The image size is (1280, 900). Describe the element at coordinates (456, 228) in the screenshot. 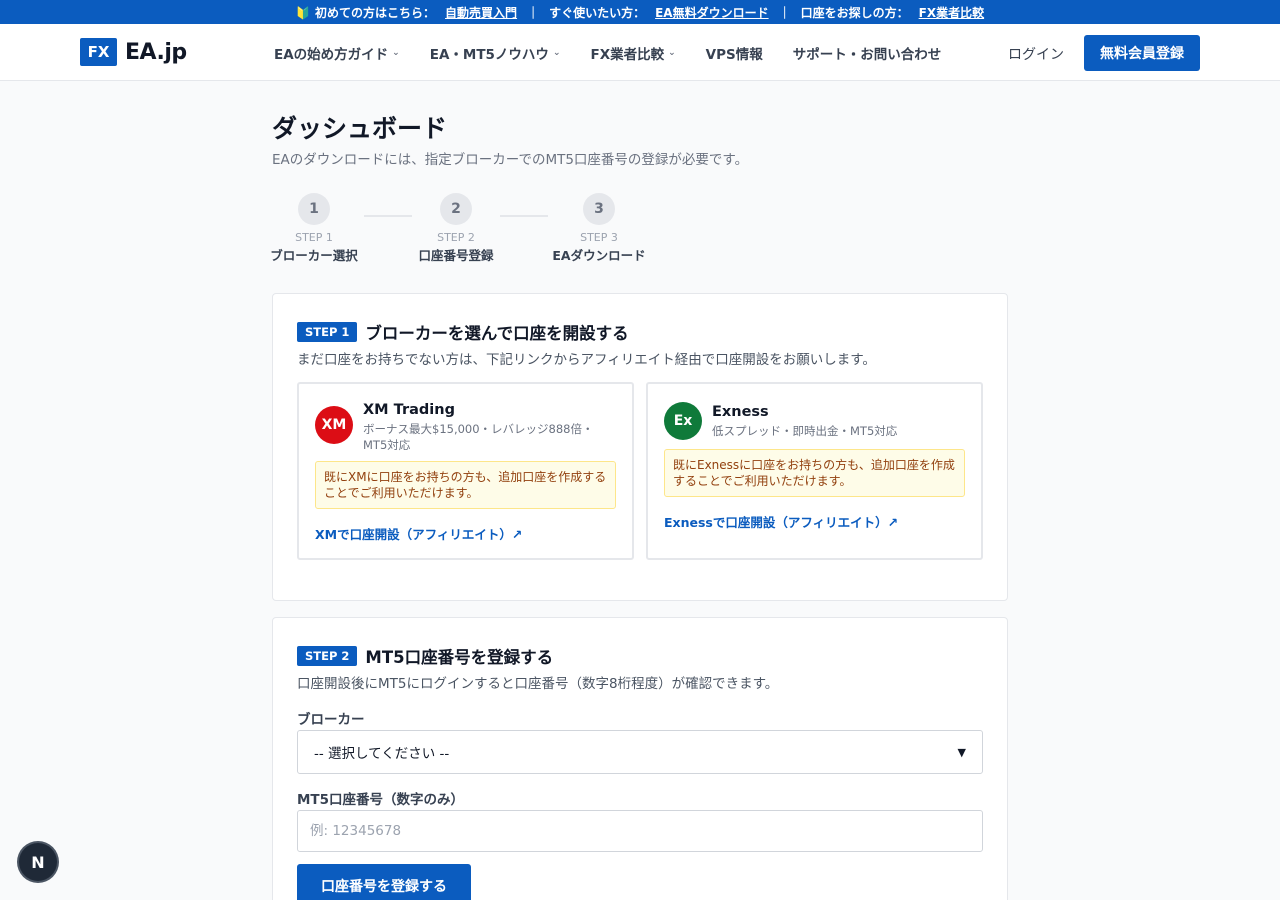

I see `step-2: 2 STEP 2 口座番号登録` at that location.